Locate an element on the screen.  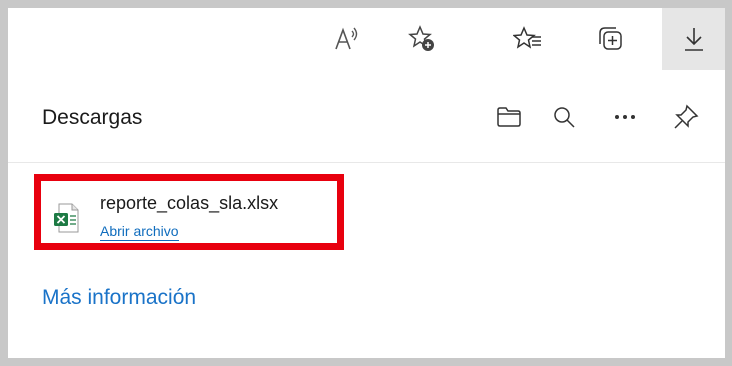
open-folder-icon is located at coordinates (509, 117).